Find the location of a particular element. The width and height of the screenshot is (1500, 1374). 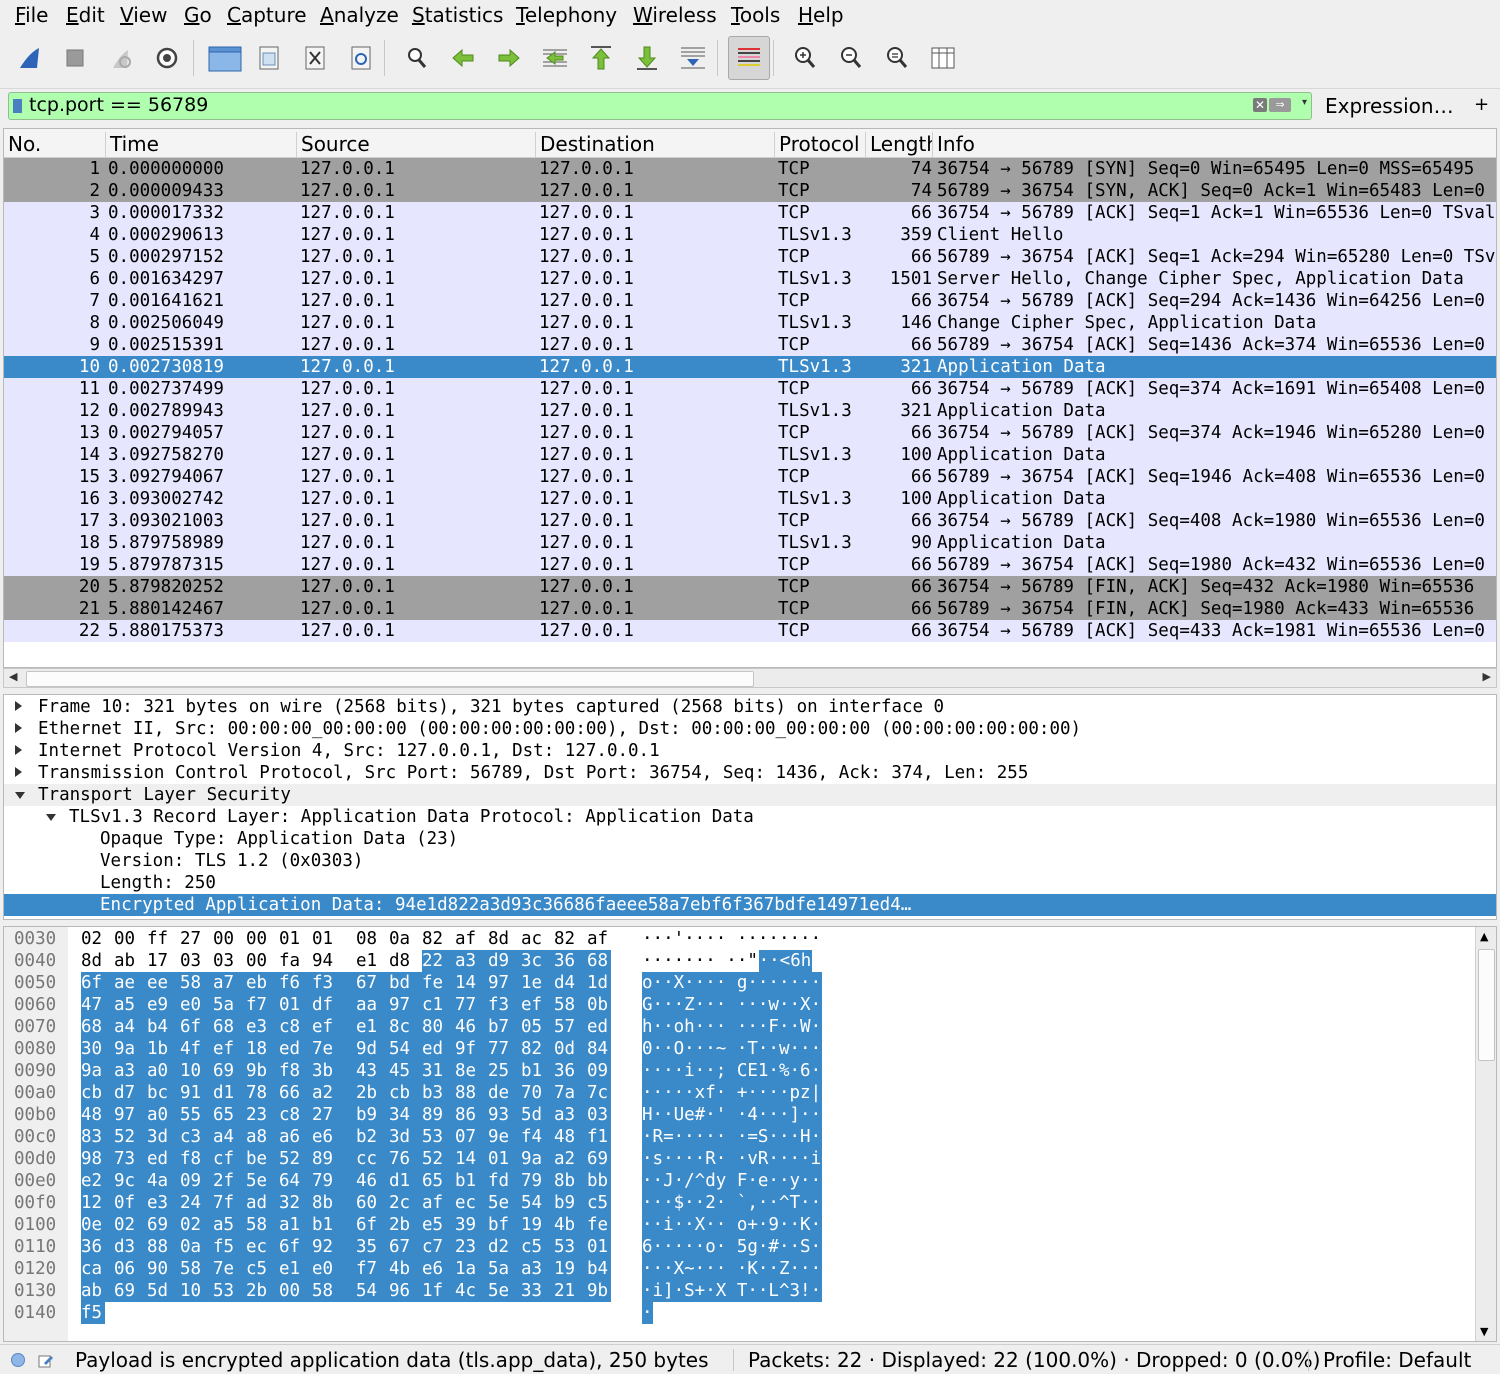

go-first-icon is located at coordinates (601, 58).